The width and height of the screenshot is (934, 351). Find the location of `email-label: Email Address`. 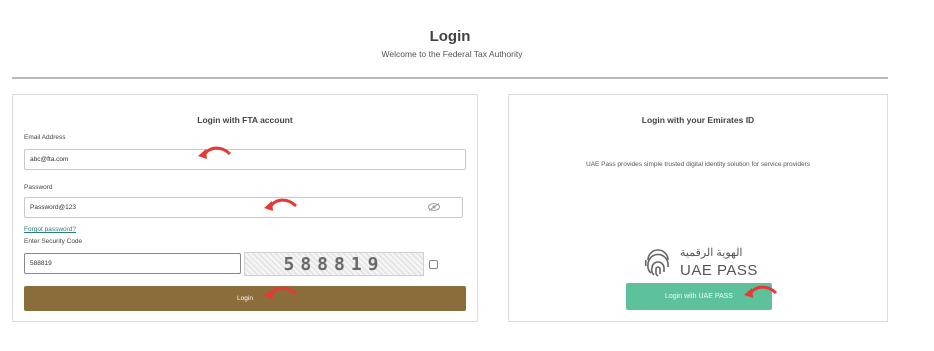

email-label: Email Address is located at coordinates (45, 137).